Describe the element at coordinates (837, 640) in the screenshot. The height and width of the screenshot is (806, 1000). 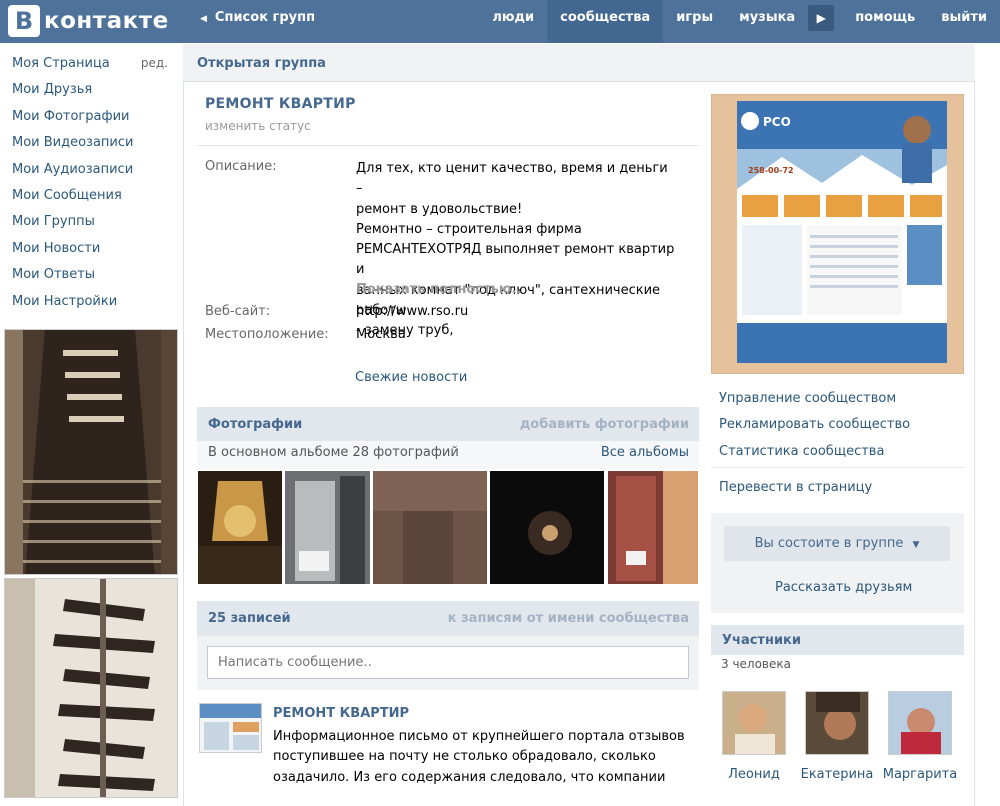
I see `members-header: Участники` at that location.